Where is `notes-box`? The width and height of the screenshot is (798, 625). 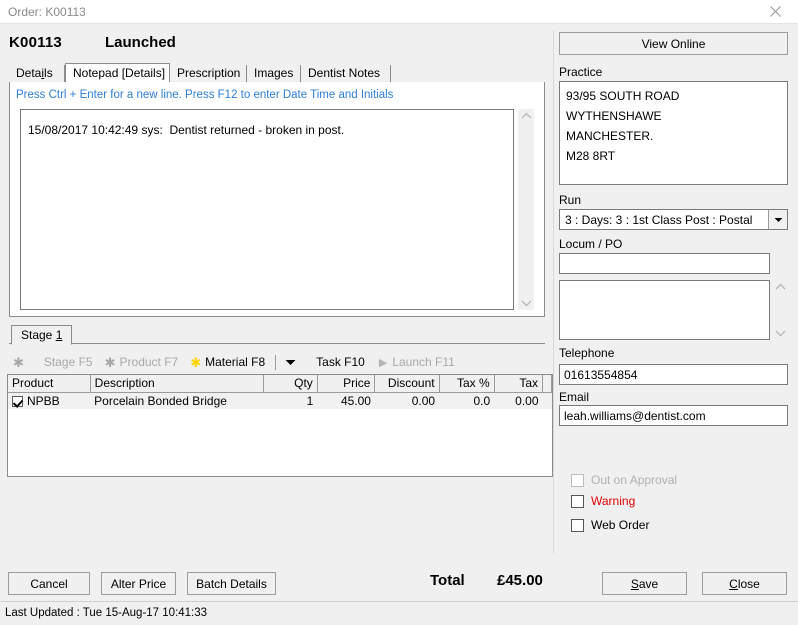
notes-box is located at coordinates (664, 310).